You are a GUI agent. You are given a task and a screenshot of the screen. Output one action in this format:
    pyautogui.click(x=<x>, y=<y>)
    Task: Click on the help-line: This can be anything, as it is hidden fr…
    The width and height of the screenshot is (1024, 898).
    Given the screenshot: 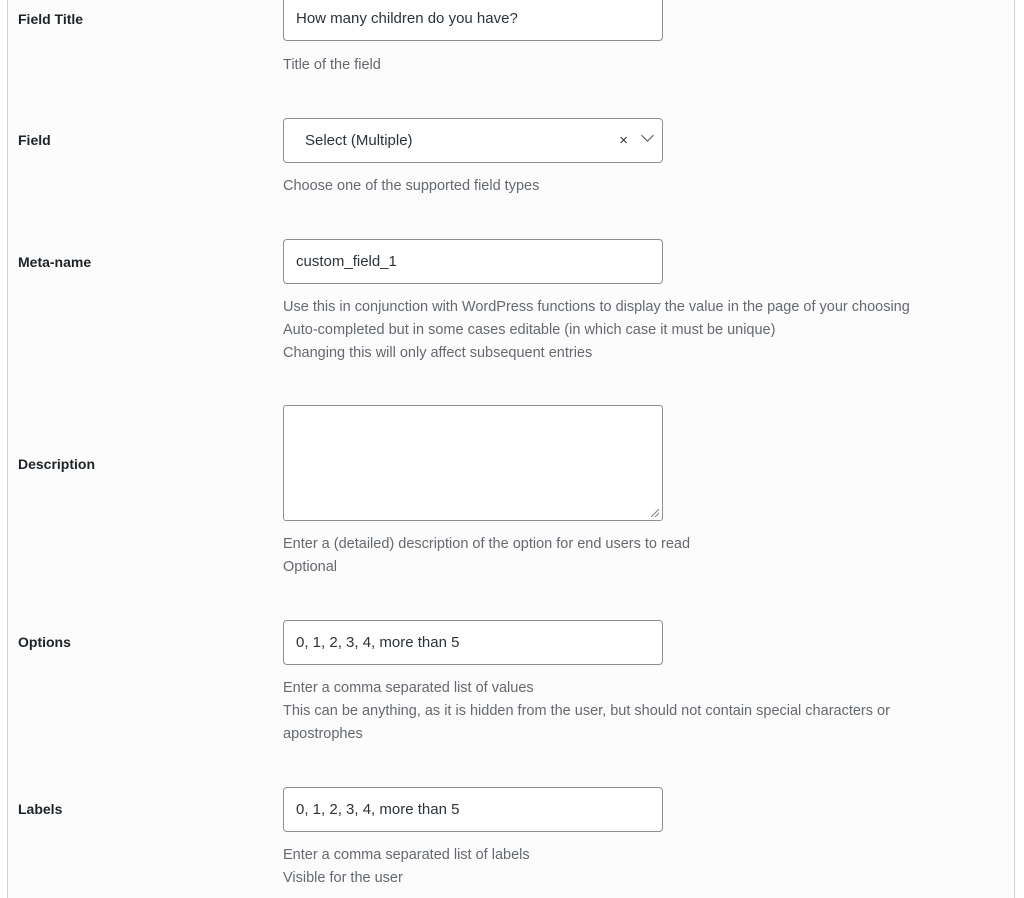 What is the action you would take?
    pyautogui.click(x=586, y=711)
    